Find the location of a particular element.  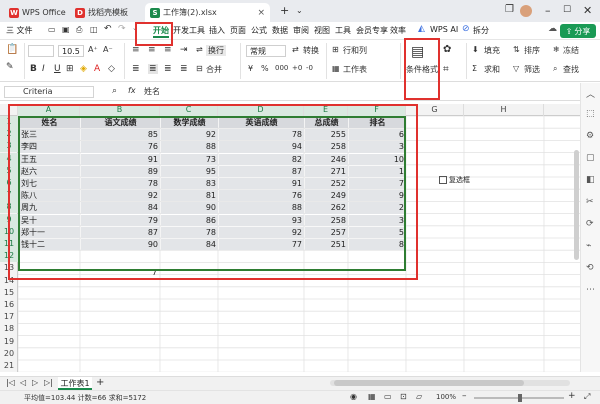

settings-icon: ⚙ is located at coordinates (590, 136).